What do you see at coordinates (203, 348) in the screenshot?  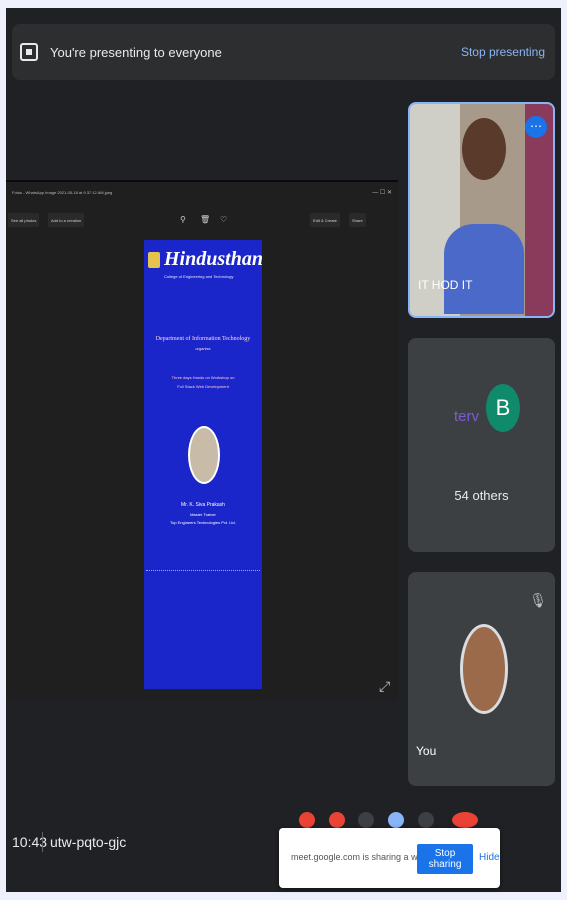 I see `poster-organise: organise` at bounding box center [203, 348].